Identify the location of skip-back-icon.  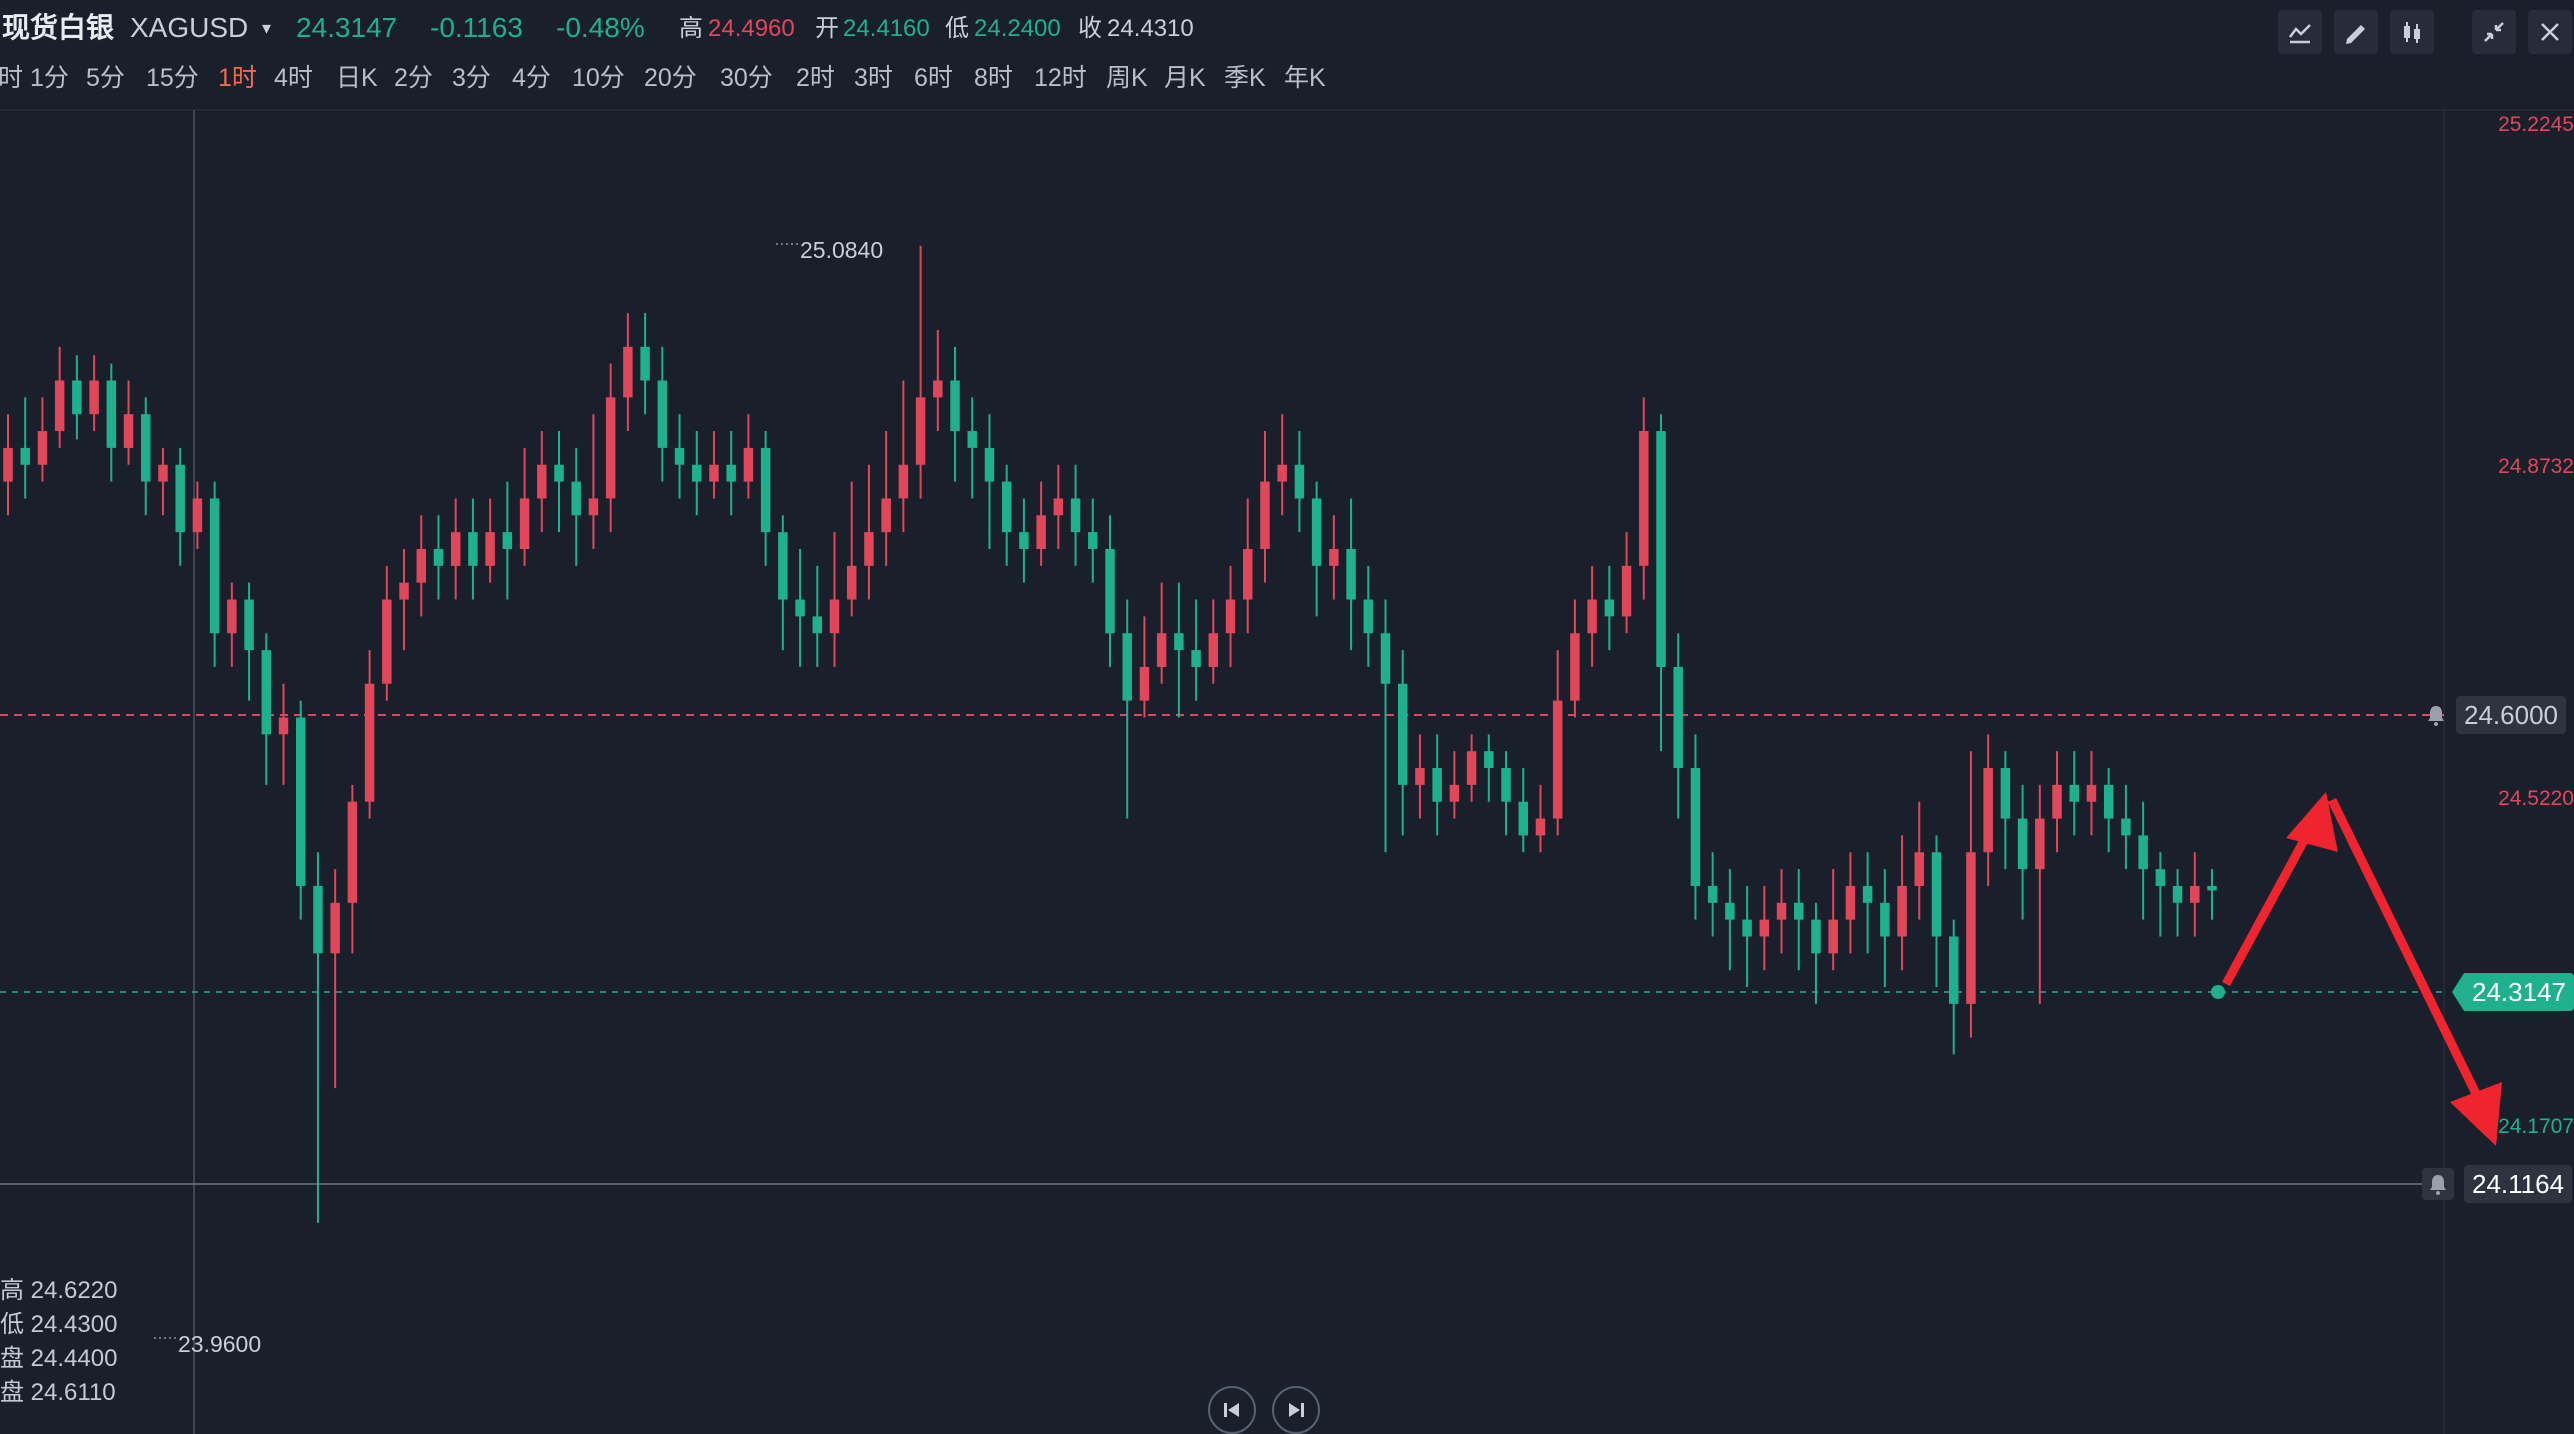
(1232, 1410).